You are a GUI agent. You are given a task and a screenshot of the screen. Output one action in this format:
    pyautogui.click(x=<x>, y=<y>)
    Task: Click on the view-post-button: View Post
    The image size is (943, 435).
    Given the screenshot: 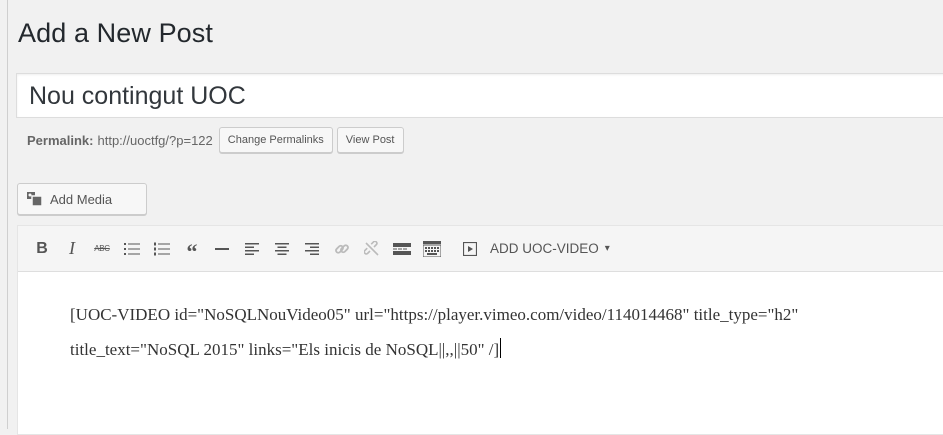 What is the action you would take?
    pyautogui.click(x=370, y=140)
    